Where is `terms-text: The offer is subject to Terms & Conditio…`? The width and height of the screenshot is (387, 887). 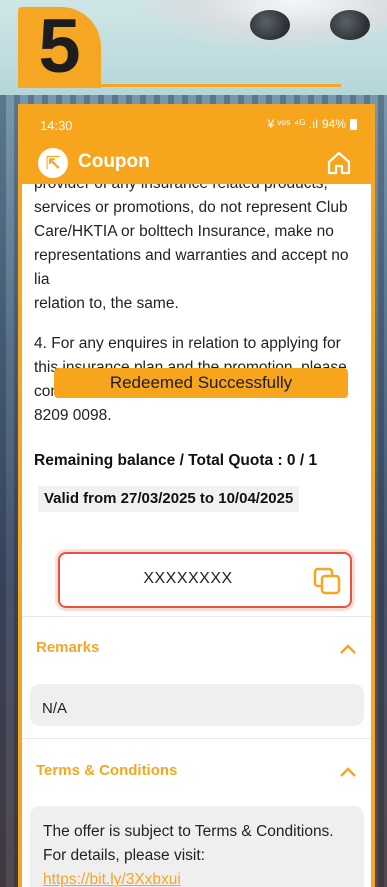 terms-text: The offer is subject to Terms & Conditio… is located at coordinates (193, 853).